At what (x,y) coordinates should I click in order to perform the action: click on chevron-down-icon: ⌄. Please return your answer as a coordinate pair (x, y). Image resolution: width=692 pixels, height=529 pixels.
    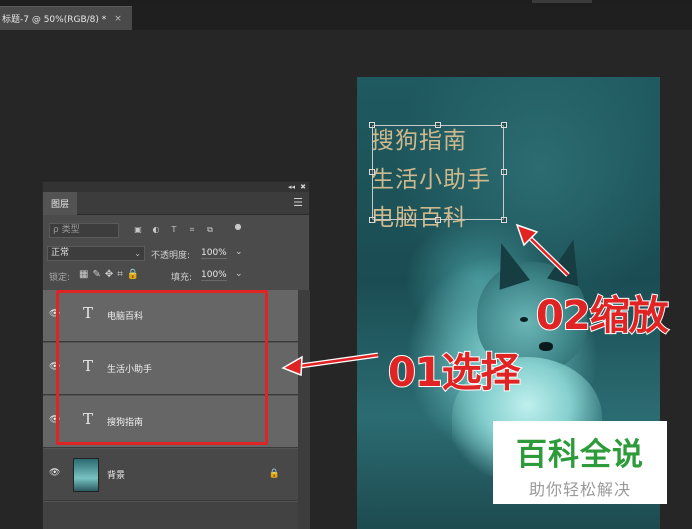
    Looking at the image, I should click on (137, 253).